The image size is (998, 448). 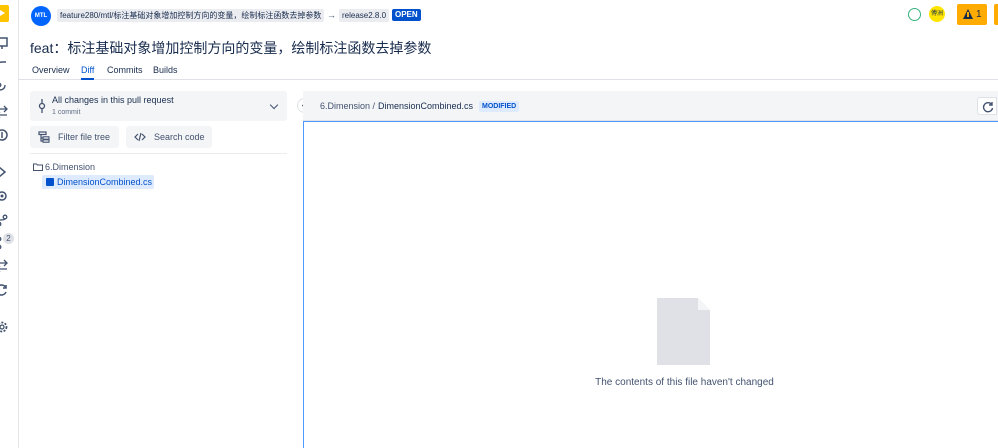 What do you see at coordinates (50, 182) in the screenshot?
I see `file-modified-icon` at bounding box center [50, 182].